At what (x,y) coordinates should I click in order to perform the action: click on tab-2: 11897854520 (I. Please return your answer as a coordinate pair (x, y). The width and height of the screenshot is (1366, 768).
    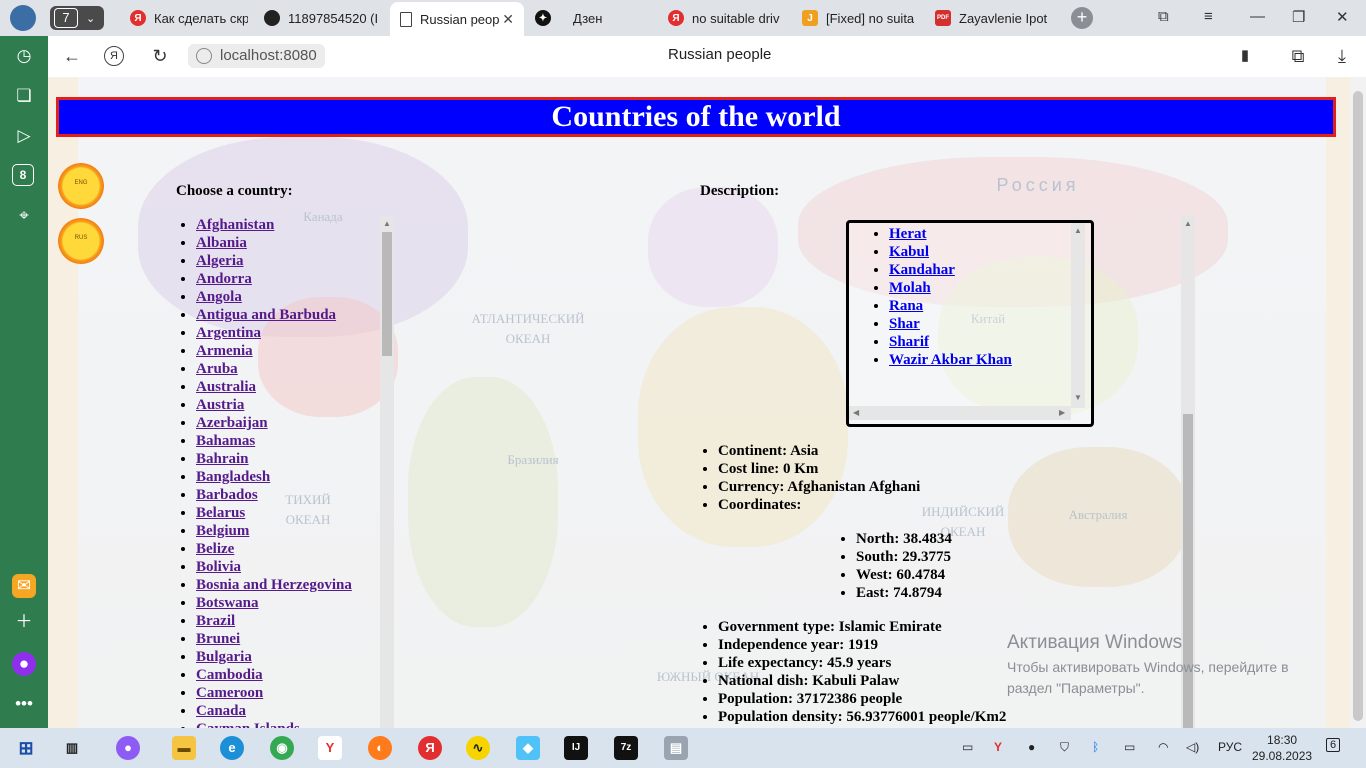
    Looking at the image, I should click on (323, 18).